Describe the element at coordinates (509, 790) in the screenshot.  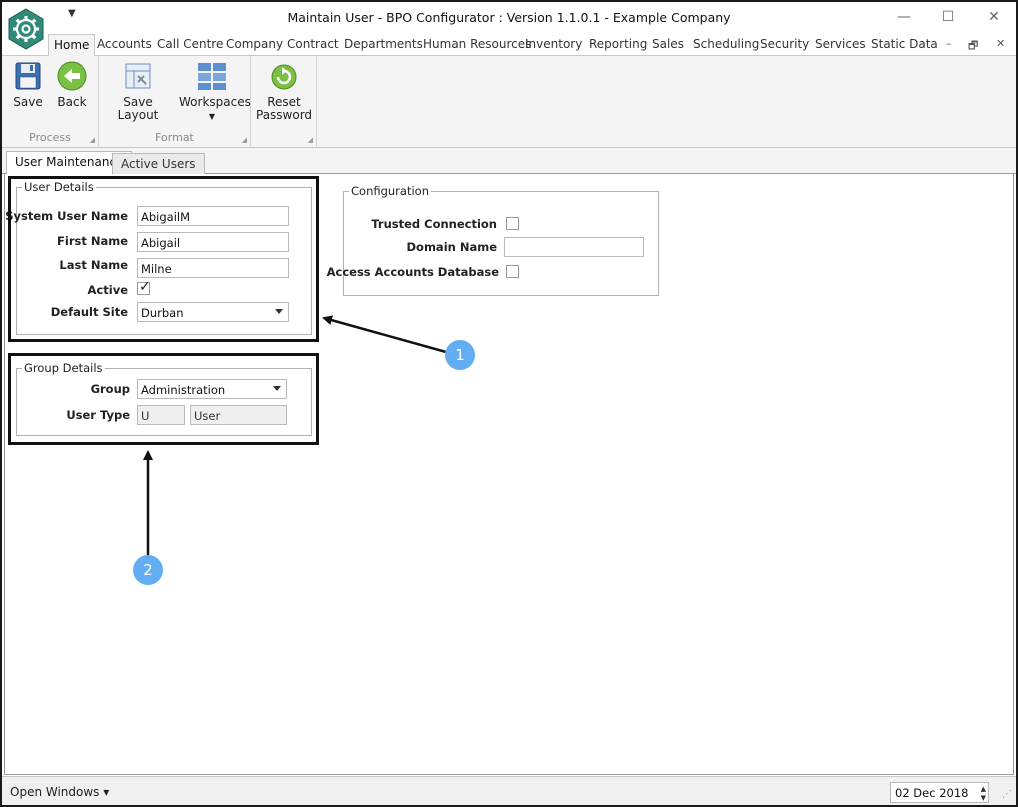
I see `status-bar: Open Windows ▾ 02 Dec 2018 ▲ ▼ ⋰` at that location.